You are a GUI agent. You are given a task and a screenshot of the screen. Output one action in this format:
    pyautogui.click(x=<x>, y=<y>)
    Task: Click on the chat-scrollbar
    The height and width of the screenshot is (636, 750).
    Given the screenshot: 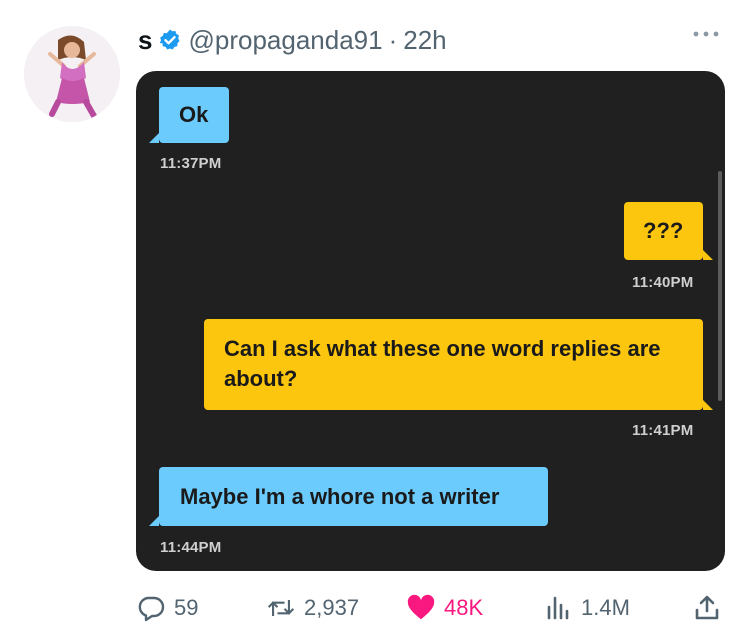 What is the action you would take?
    pyautogui.click(x=720, y=286)
    